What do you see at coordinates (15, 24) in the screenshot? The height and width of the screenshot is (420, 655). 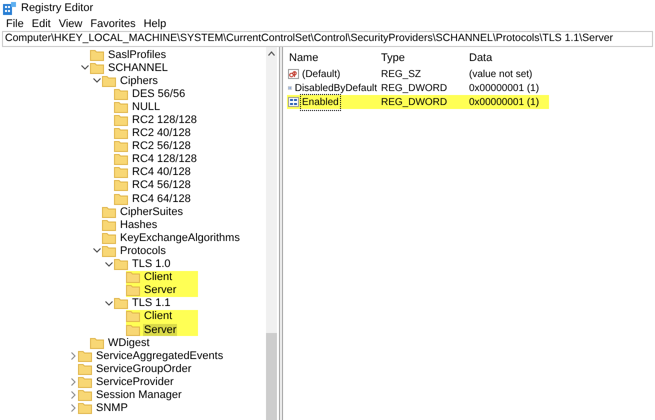 I see `menu-item: File` at bounding box center [15, 24].